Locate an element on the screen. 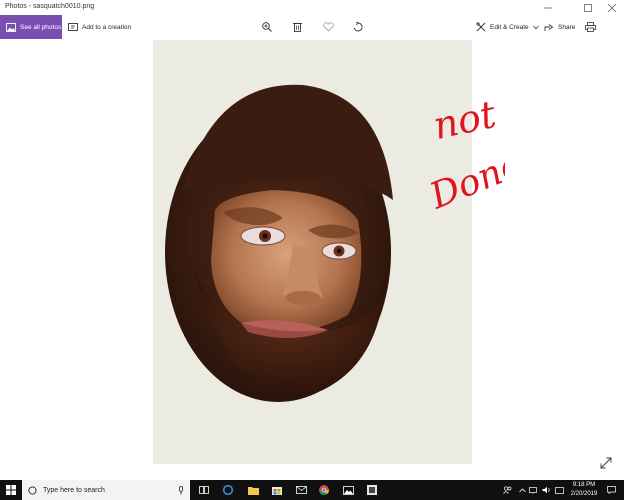 Image resolution: width=624 pixels, height=500 pixels. chrome-taskbar-button is located at coordinates (324, 490).